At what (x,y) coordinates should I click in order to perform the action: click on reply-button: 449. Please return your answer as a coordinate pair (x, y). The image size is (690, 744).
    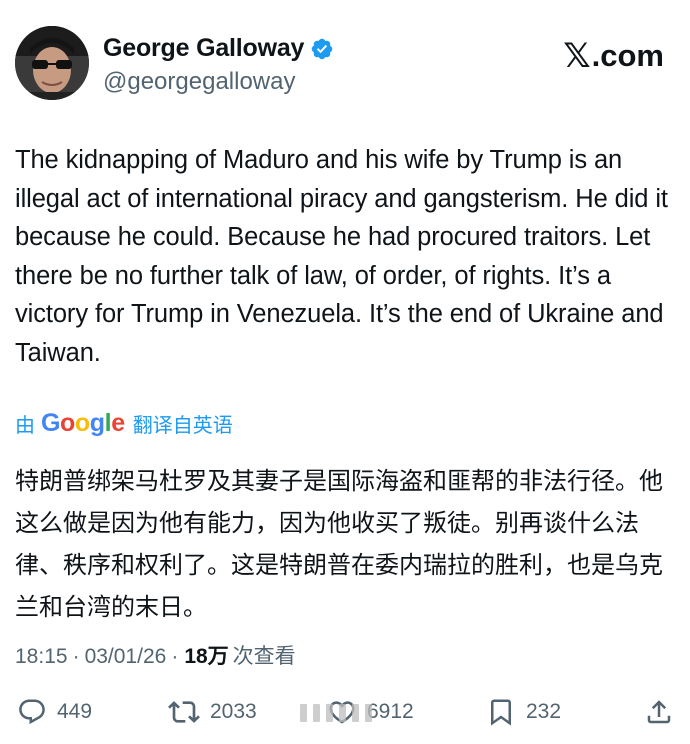
    Looking at the image, I should click on (54, 712).